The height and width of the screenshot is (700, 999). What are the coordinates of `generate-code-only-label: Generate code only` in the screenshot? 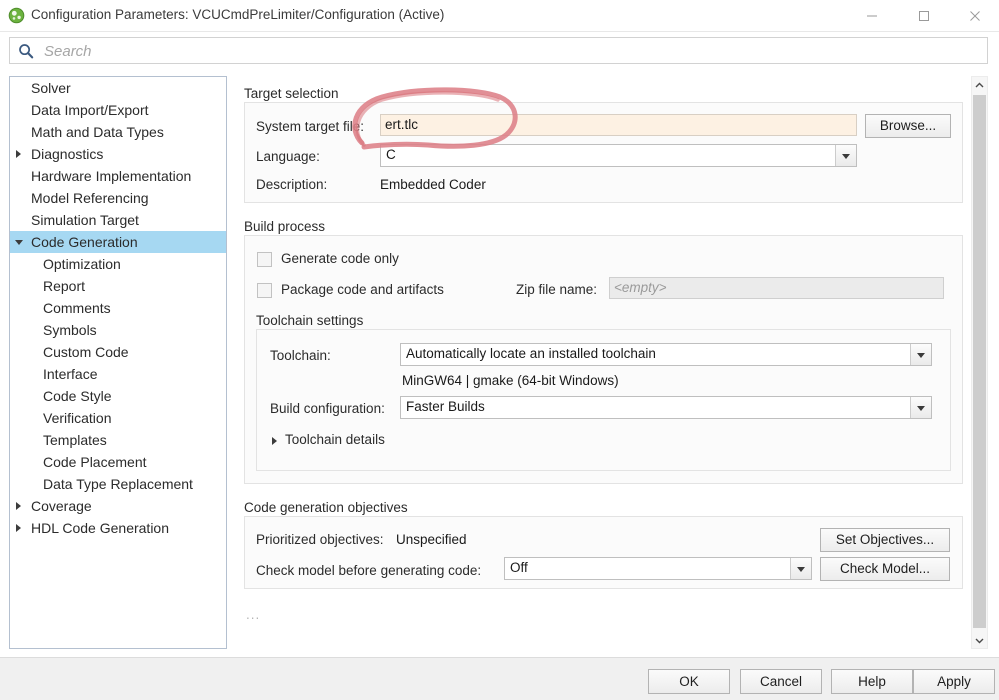 It's located at (340, 258).